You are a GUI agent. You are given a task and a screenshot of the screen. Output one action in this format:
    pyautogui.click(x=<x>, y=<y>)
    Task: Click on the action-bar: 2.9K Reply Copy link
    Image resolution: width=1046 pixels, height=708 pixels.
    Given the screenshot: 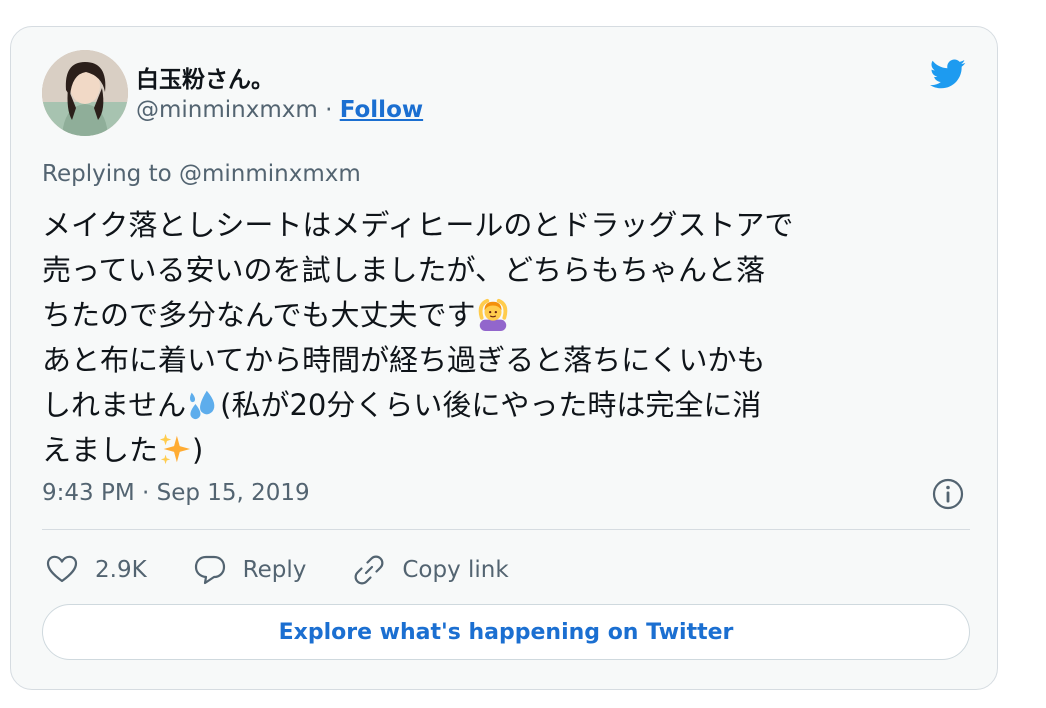 What is the action you would take?
    pyautogui.click(x=300, y=570)
    